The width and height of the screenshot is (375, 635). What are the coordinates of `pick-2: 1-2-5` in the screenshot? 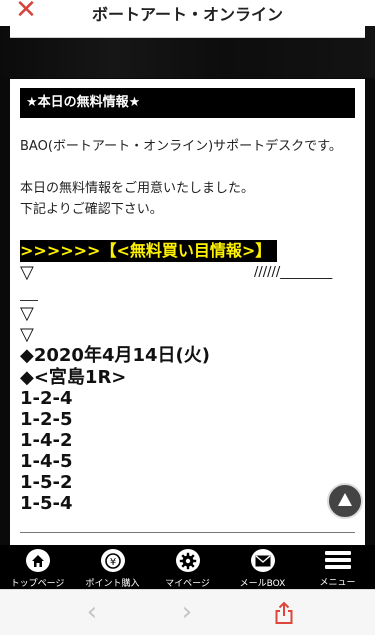 It's located at (46, 419).